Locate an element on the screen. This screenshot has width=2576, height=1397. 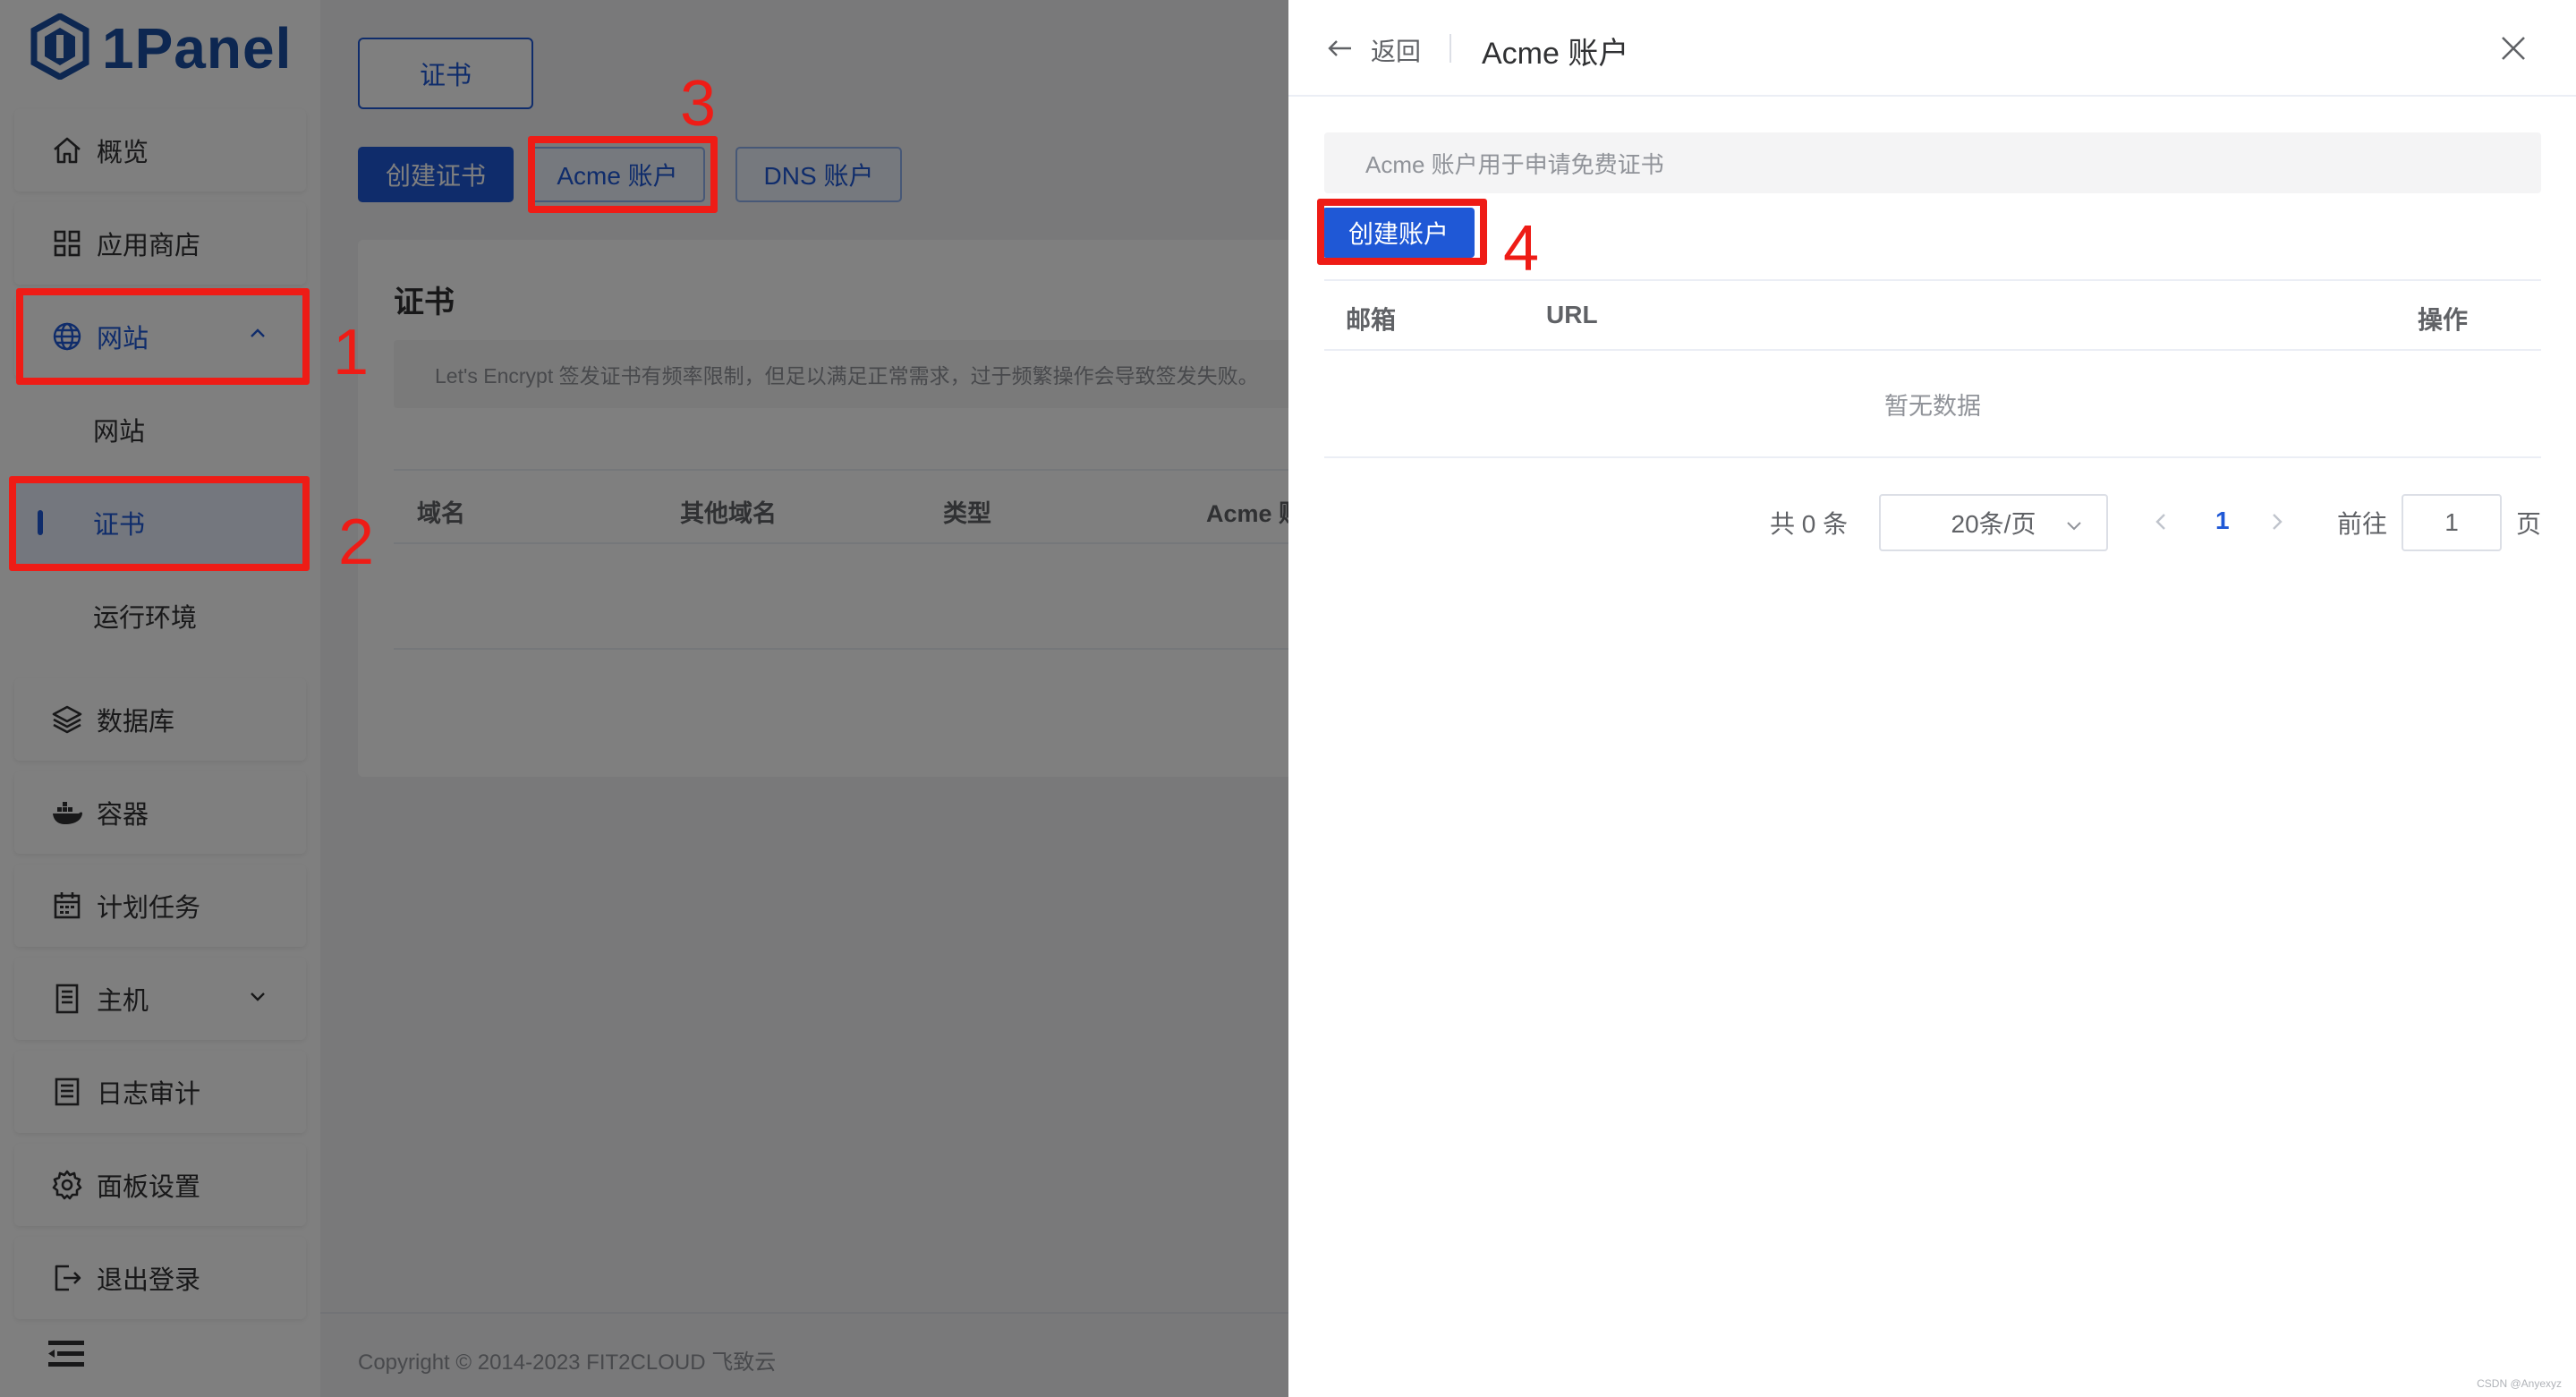
close-icon is located at coordinates (2513, 51).